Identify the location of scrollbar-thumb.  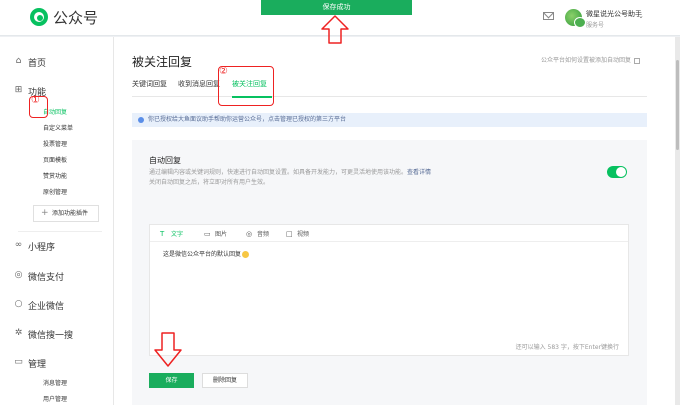
(677, 105).